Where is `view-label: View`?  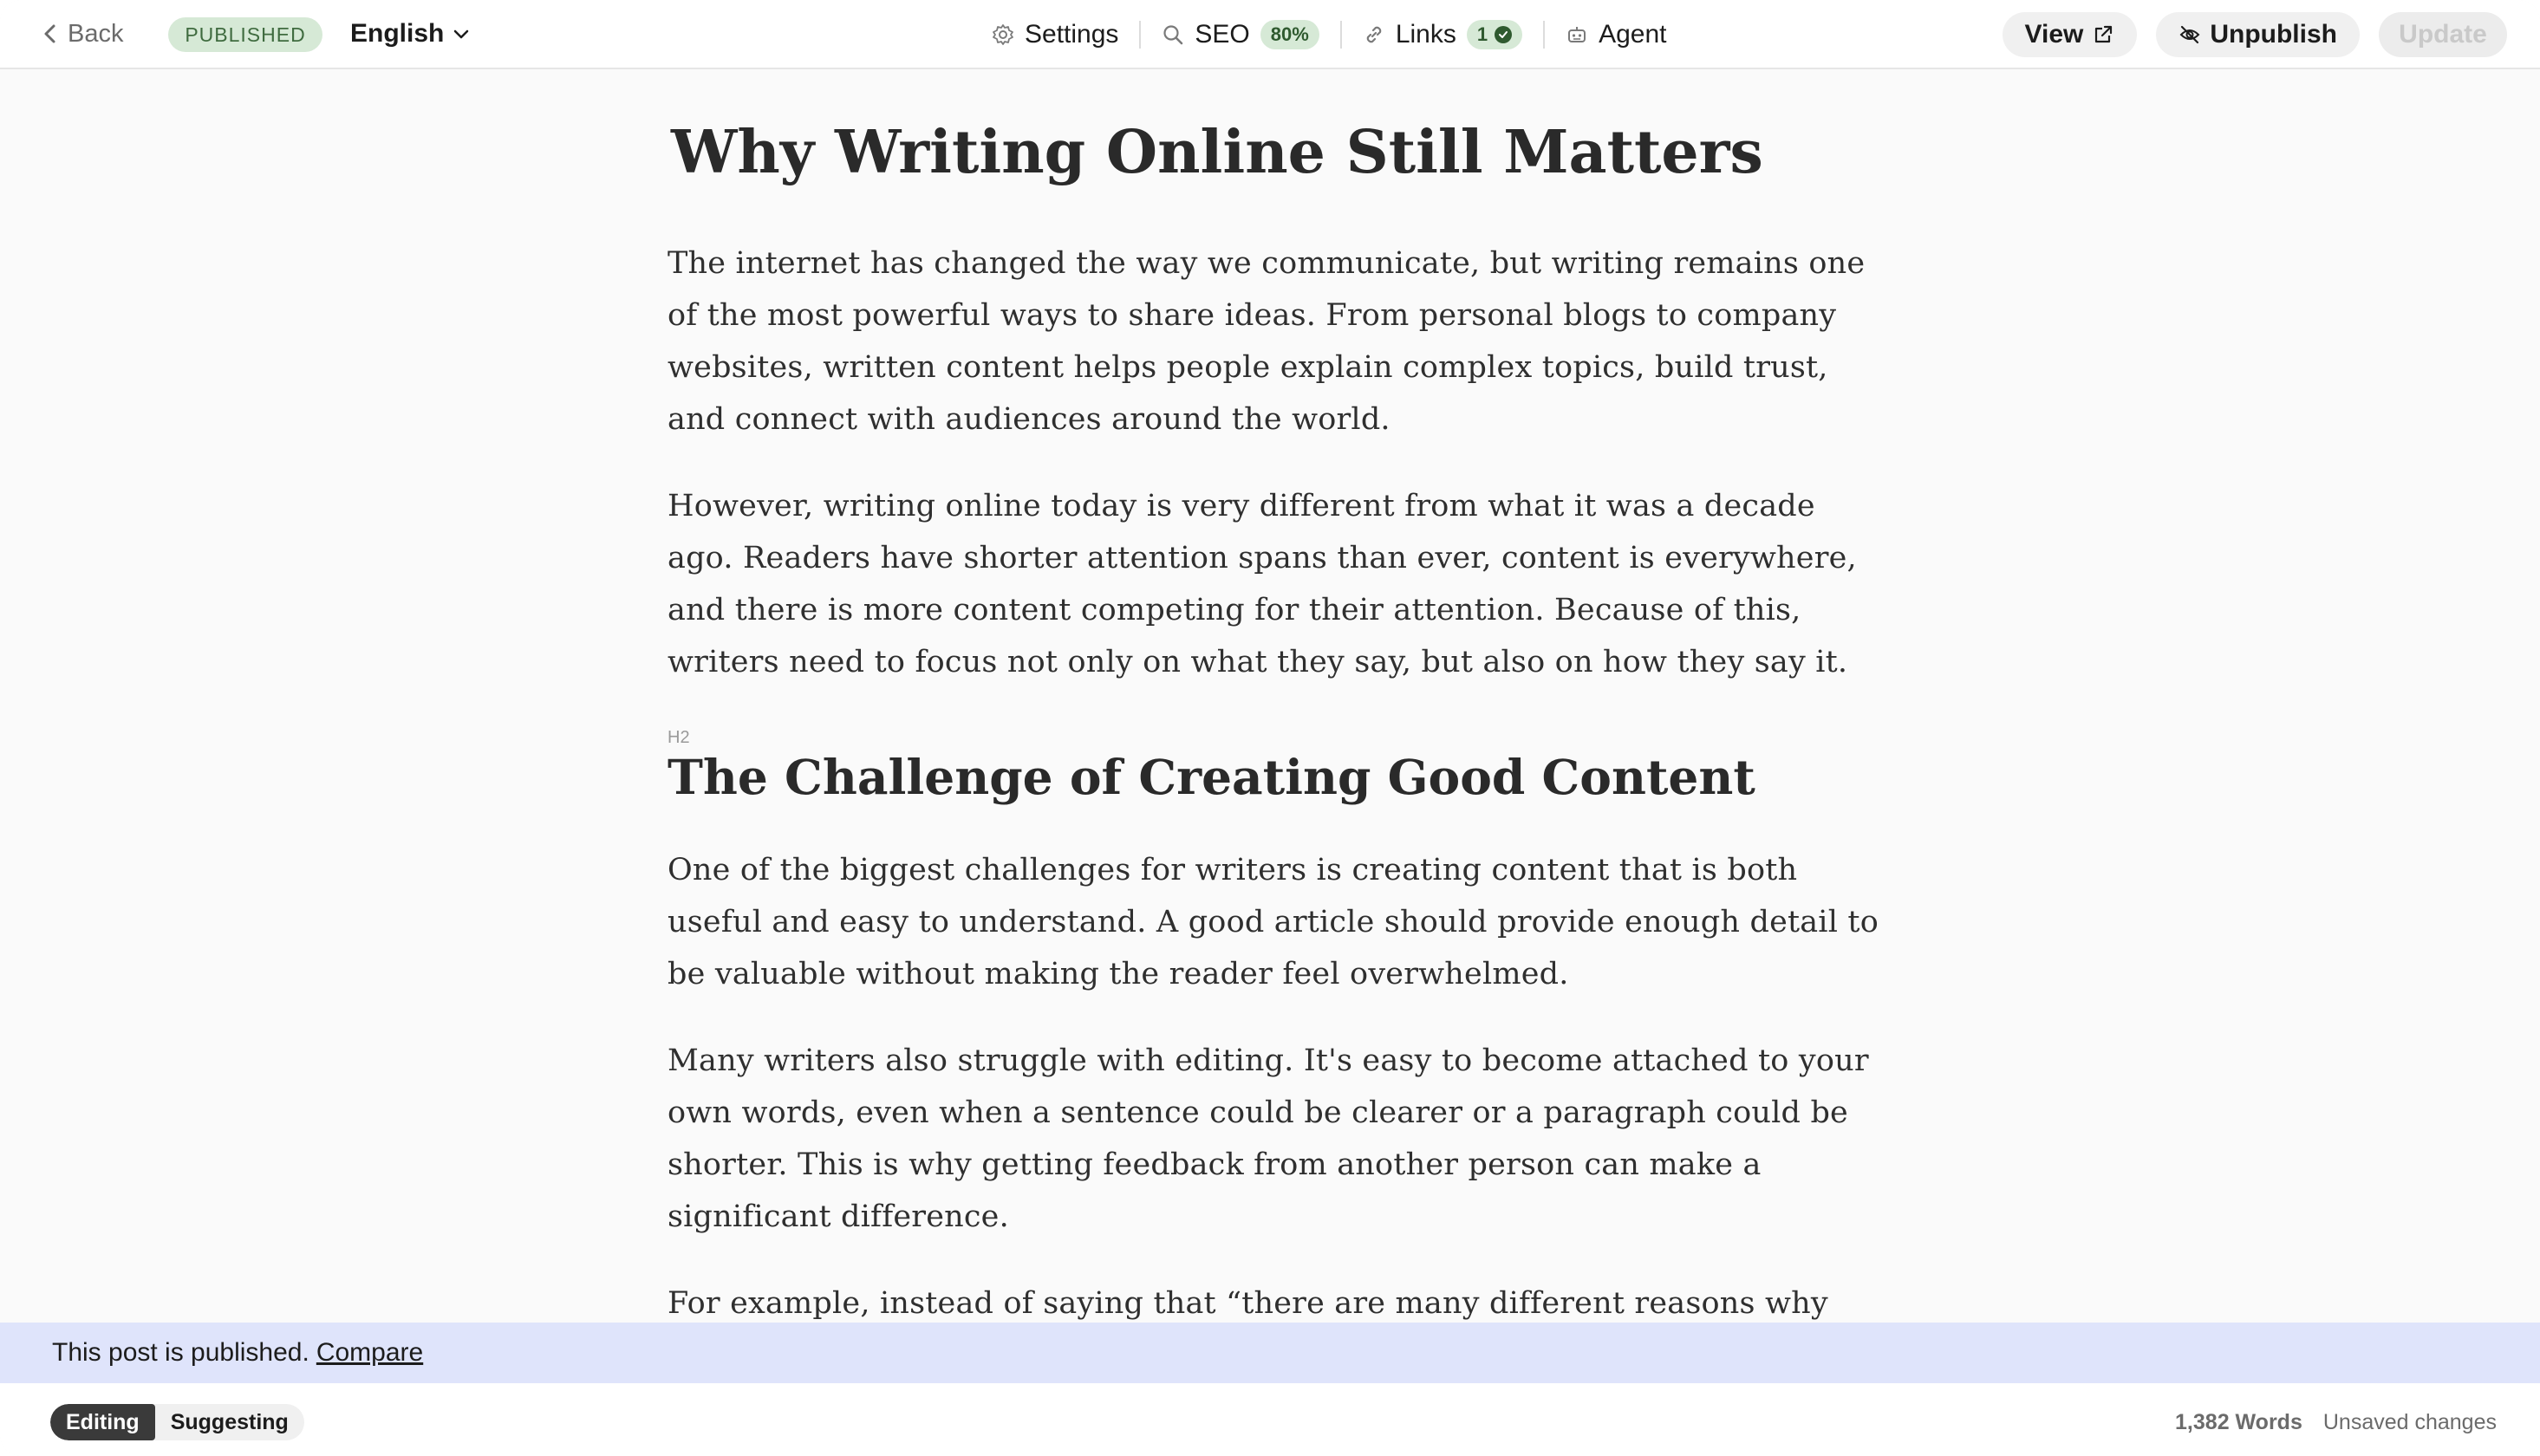
view-label: View is located at coordinates (2054, 34).